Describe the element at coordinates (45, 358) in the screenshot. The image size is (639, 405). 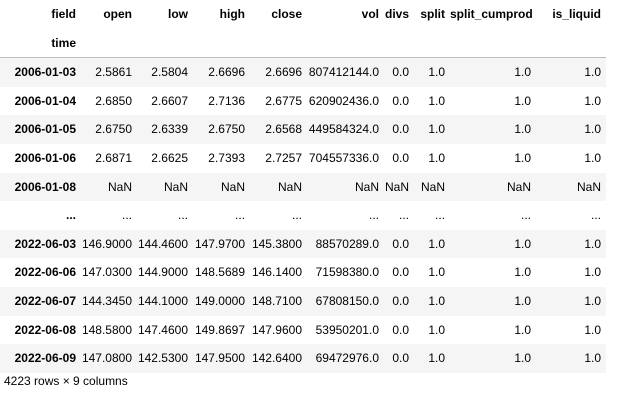
I see `row-index-label: 2022-06-09` at that location.